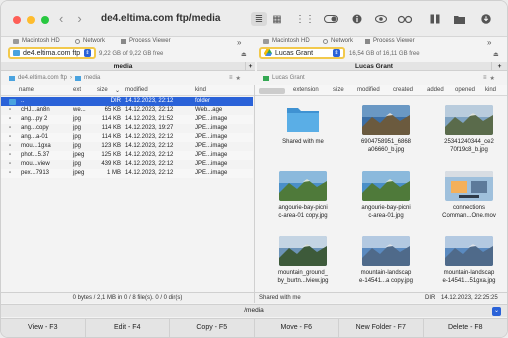 This screenshot has height=338, width=508. What do you see at coordinates (17, 20) in the screenshot?
I see `close-window-button` at bounding box center [17, 20].